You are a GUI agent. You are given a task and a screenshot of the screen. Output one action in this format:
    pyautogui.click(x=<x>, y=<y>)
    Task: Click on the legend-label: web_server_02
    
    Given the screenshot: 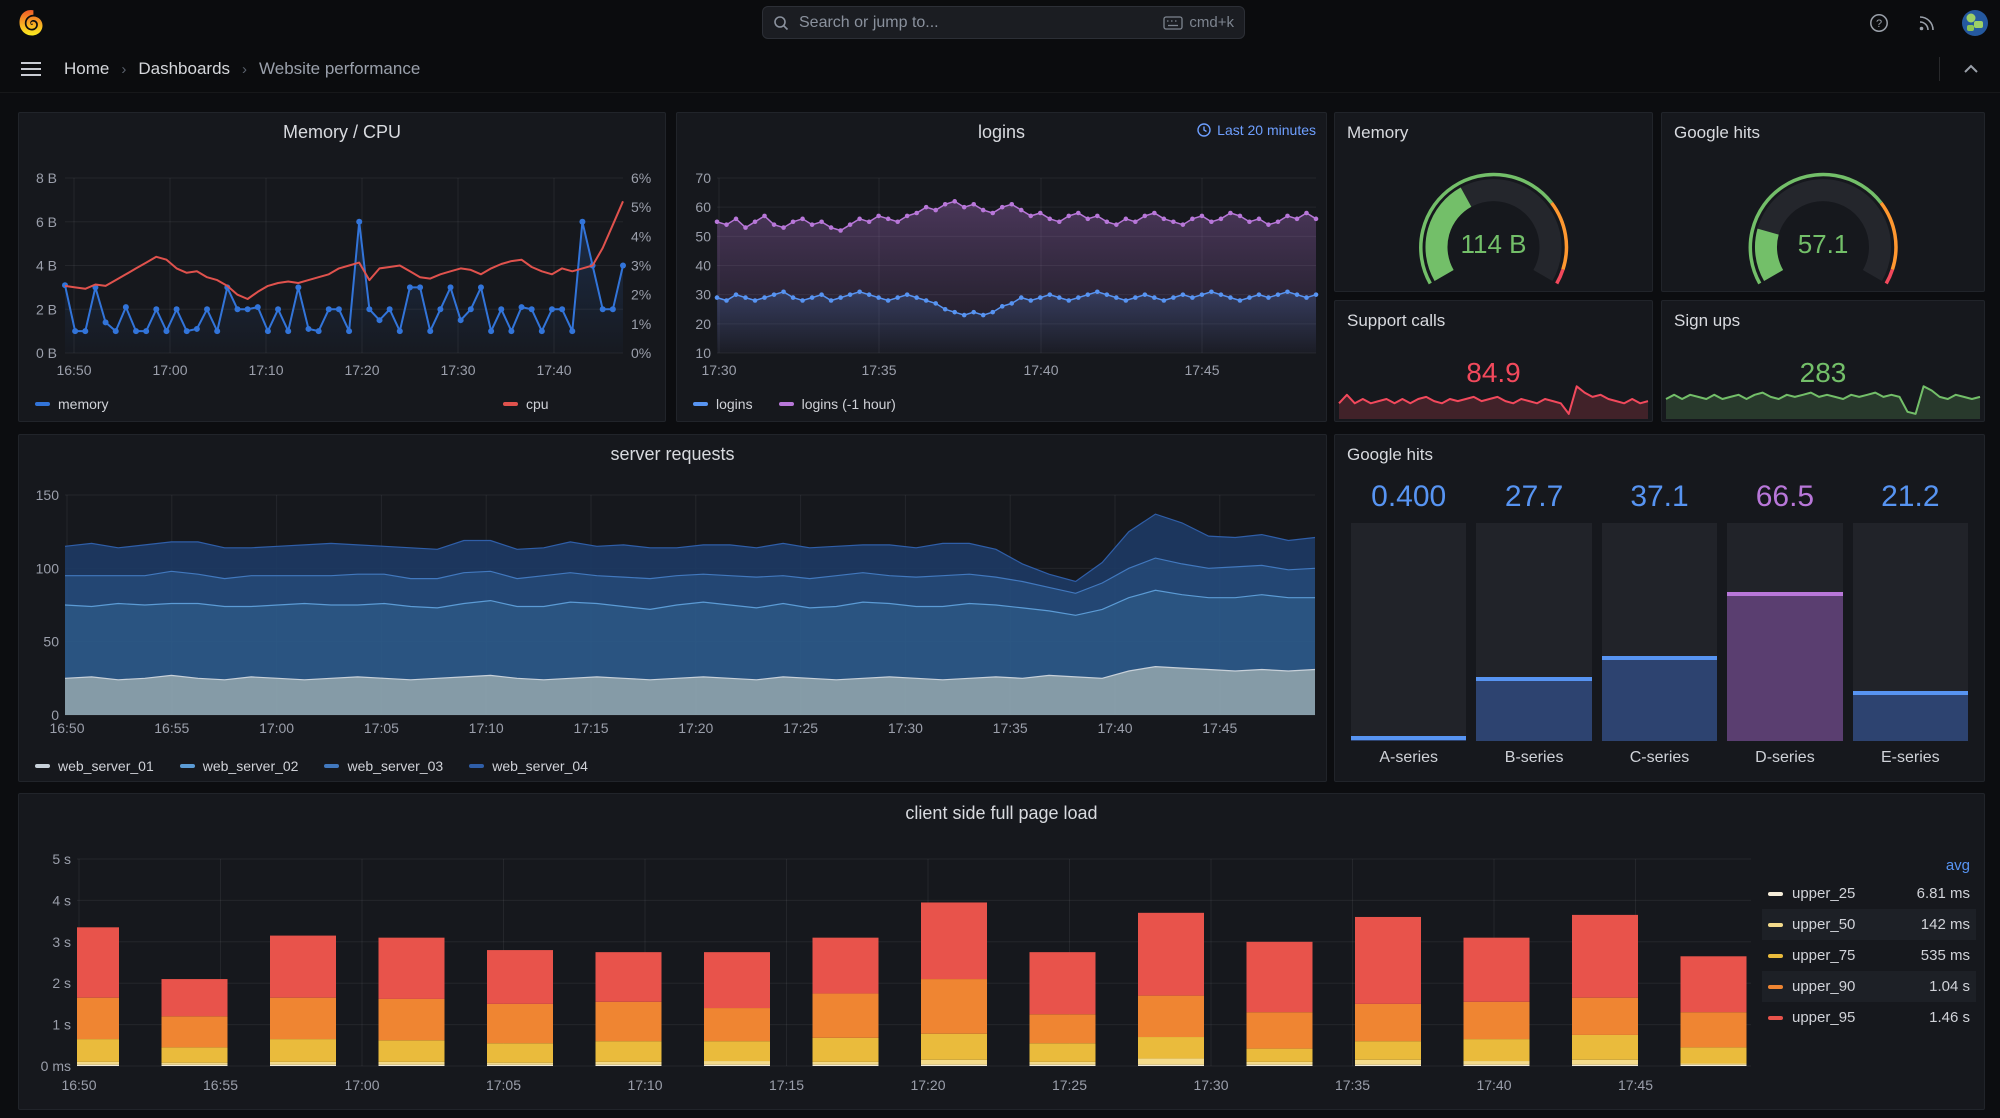 What is the action you would take?
    pyautogui.click(x=250, y=766)
    